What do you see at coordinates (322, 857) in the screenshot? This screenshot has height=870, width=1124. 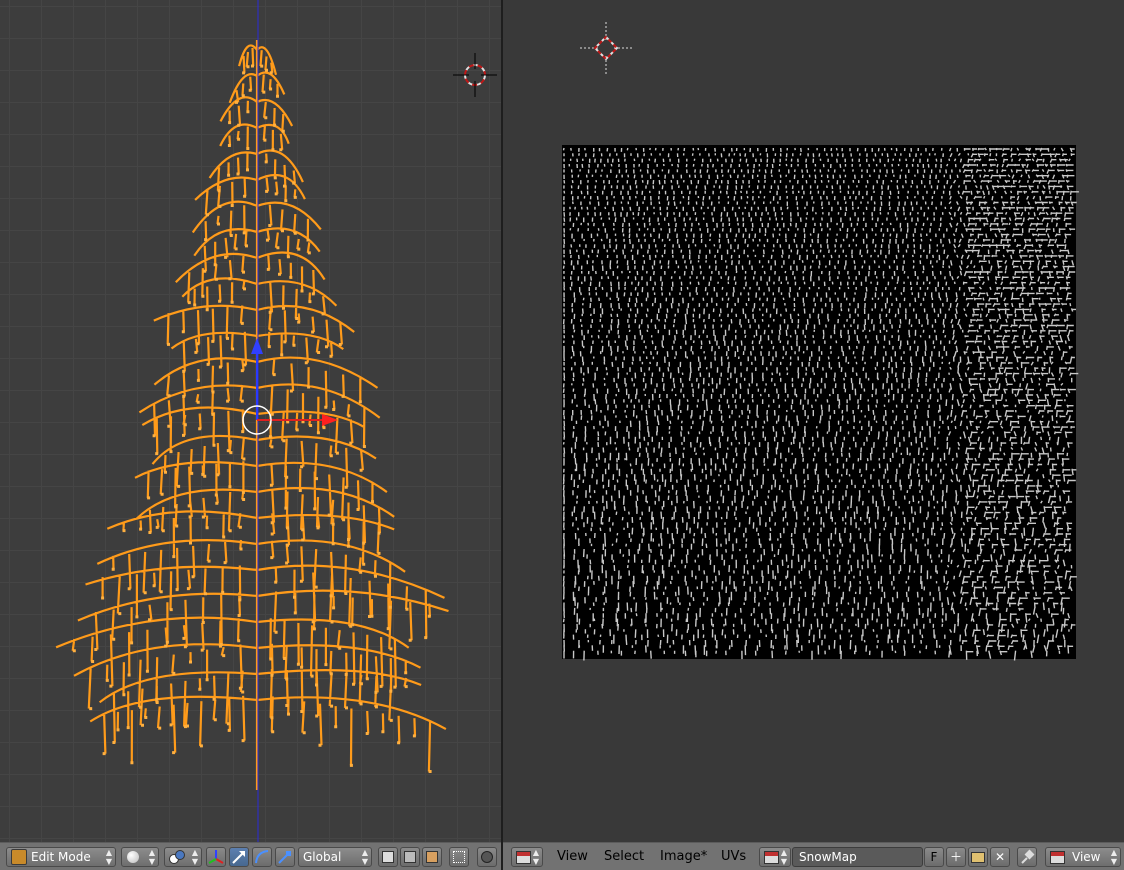 I see `orientation-label: Global` at bounding box center [322, 857].